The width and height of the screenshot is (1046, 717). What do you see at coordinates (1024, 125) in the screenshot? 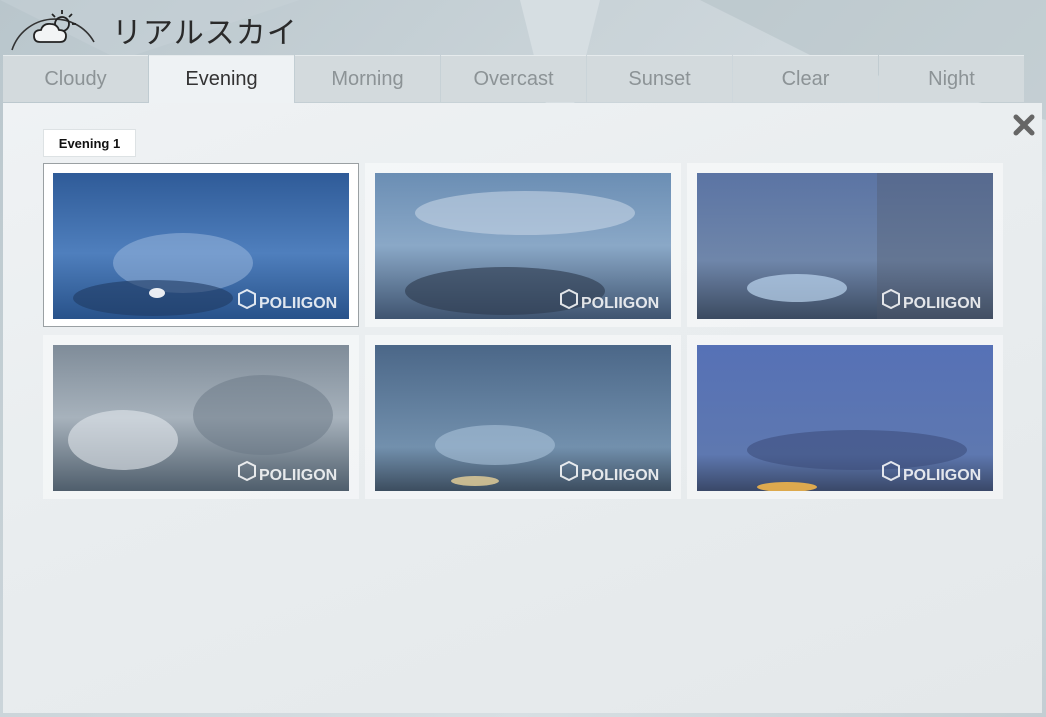
I see `close-icon` at bounding box center [1024, 125].